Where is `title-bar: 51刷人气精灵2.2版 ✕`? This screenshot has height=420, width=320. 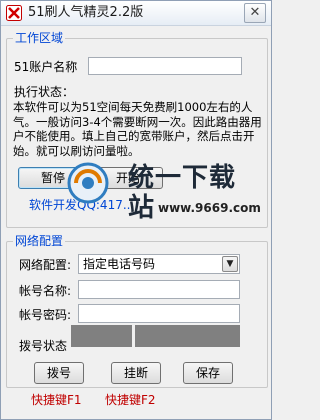 title-bar: 51刷人气精灵2.2版 ✕ is located at coordinates (136, 13).